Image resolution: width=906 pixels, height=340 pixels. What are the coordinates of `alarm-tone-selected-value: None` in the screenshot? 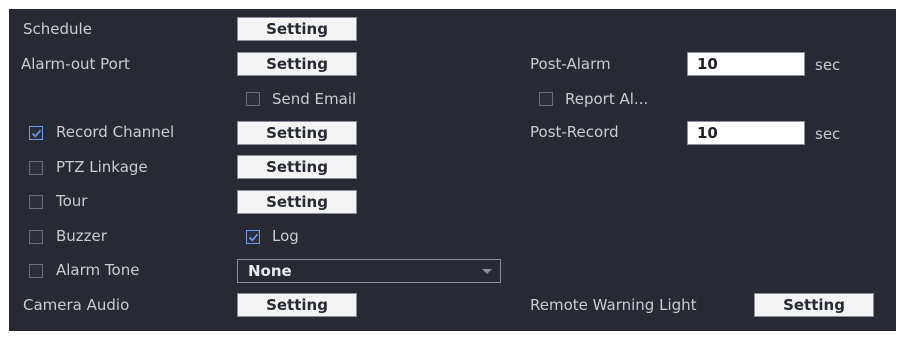 It's located at (270, 271).